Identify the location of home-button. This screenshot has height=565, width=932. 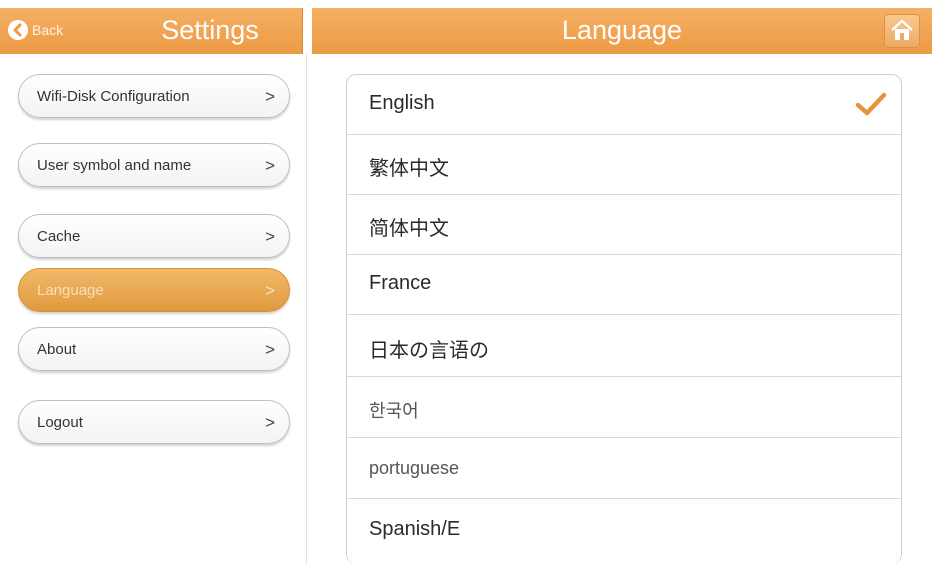
(902, 31).